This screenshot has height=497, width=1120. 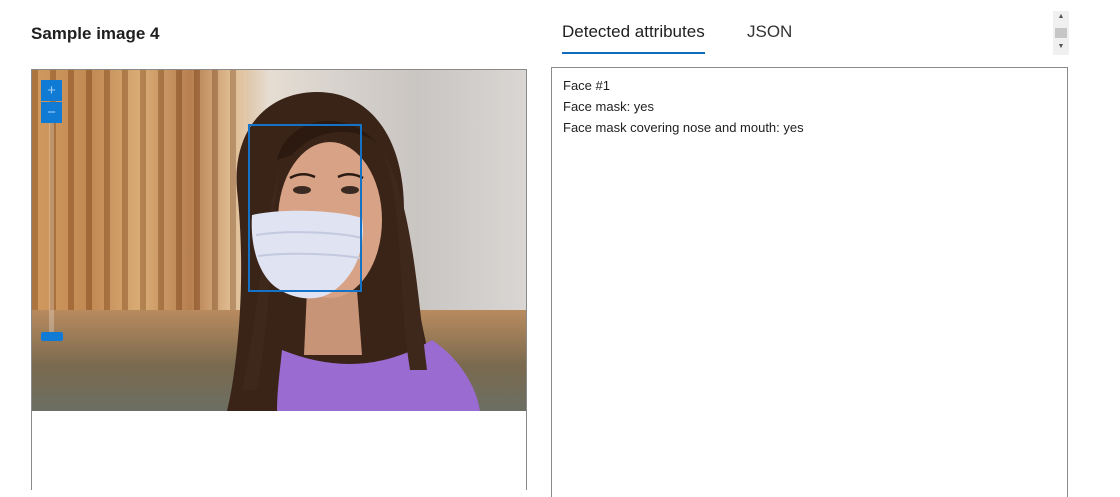 I want to click on tab-json: JSON, so click(x=769, y=37).